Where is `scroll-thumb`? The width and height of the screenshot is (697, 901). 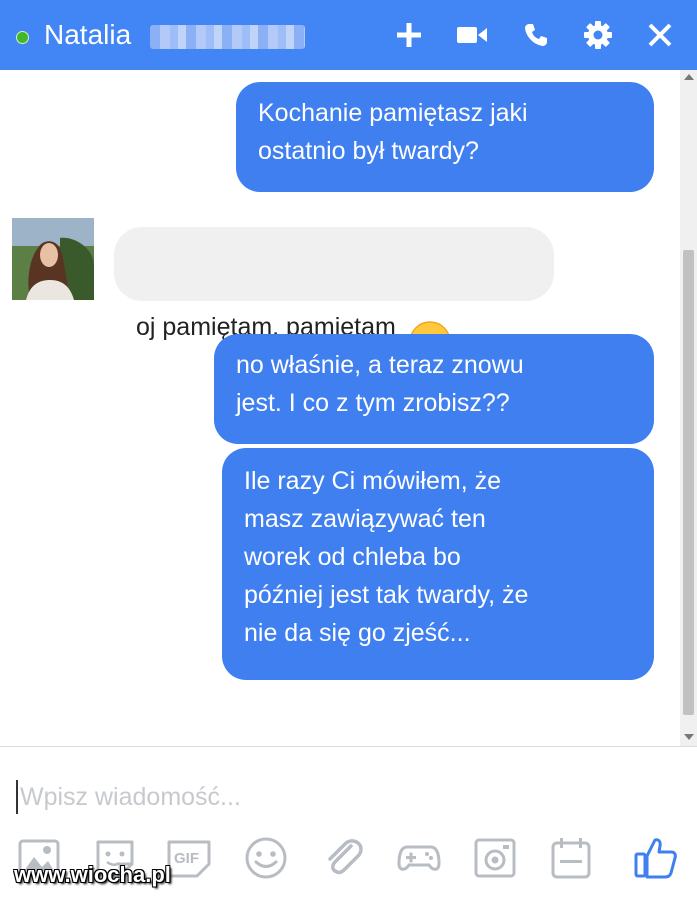
scroll-thumb is located at coordinates (688, 482).